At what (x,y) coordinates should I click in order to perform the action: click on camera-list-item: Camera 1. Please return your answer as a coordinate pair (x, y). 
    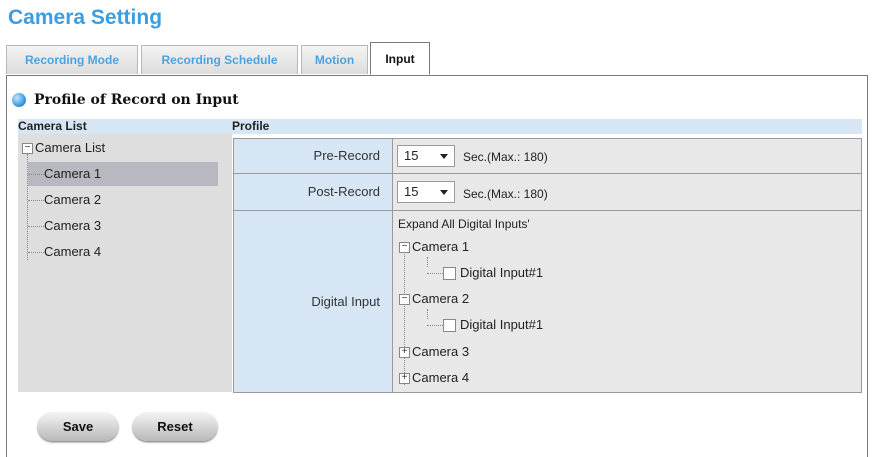
    Looking at the image, I should click on (123, 174).